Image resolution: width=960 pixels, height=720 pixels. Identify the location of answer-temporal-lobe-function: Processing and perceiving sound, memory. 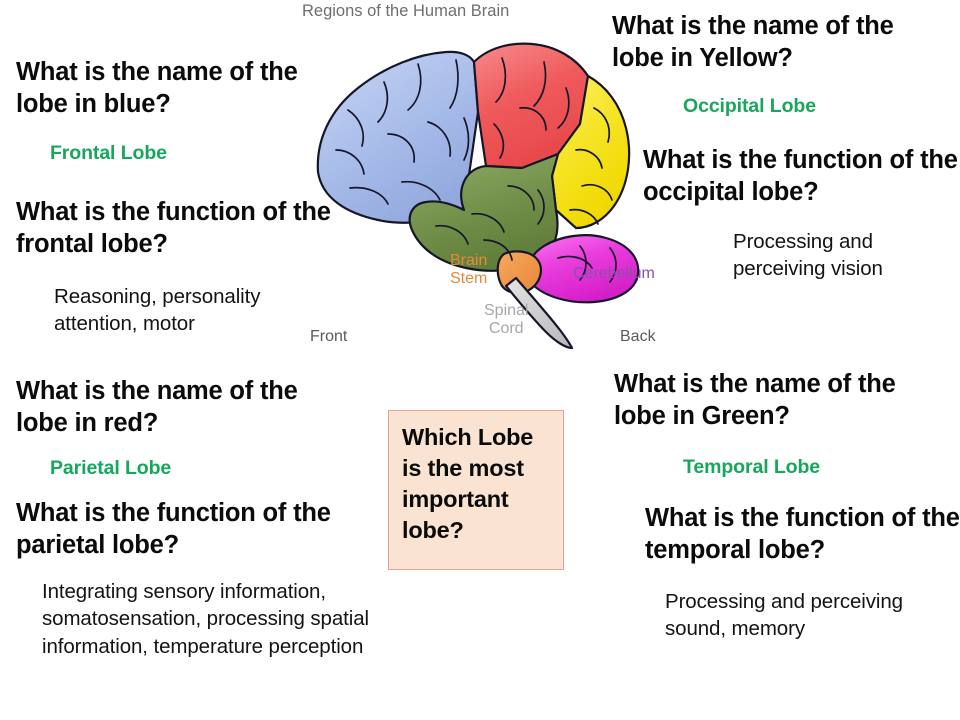
(784, 615).